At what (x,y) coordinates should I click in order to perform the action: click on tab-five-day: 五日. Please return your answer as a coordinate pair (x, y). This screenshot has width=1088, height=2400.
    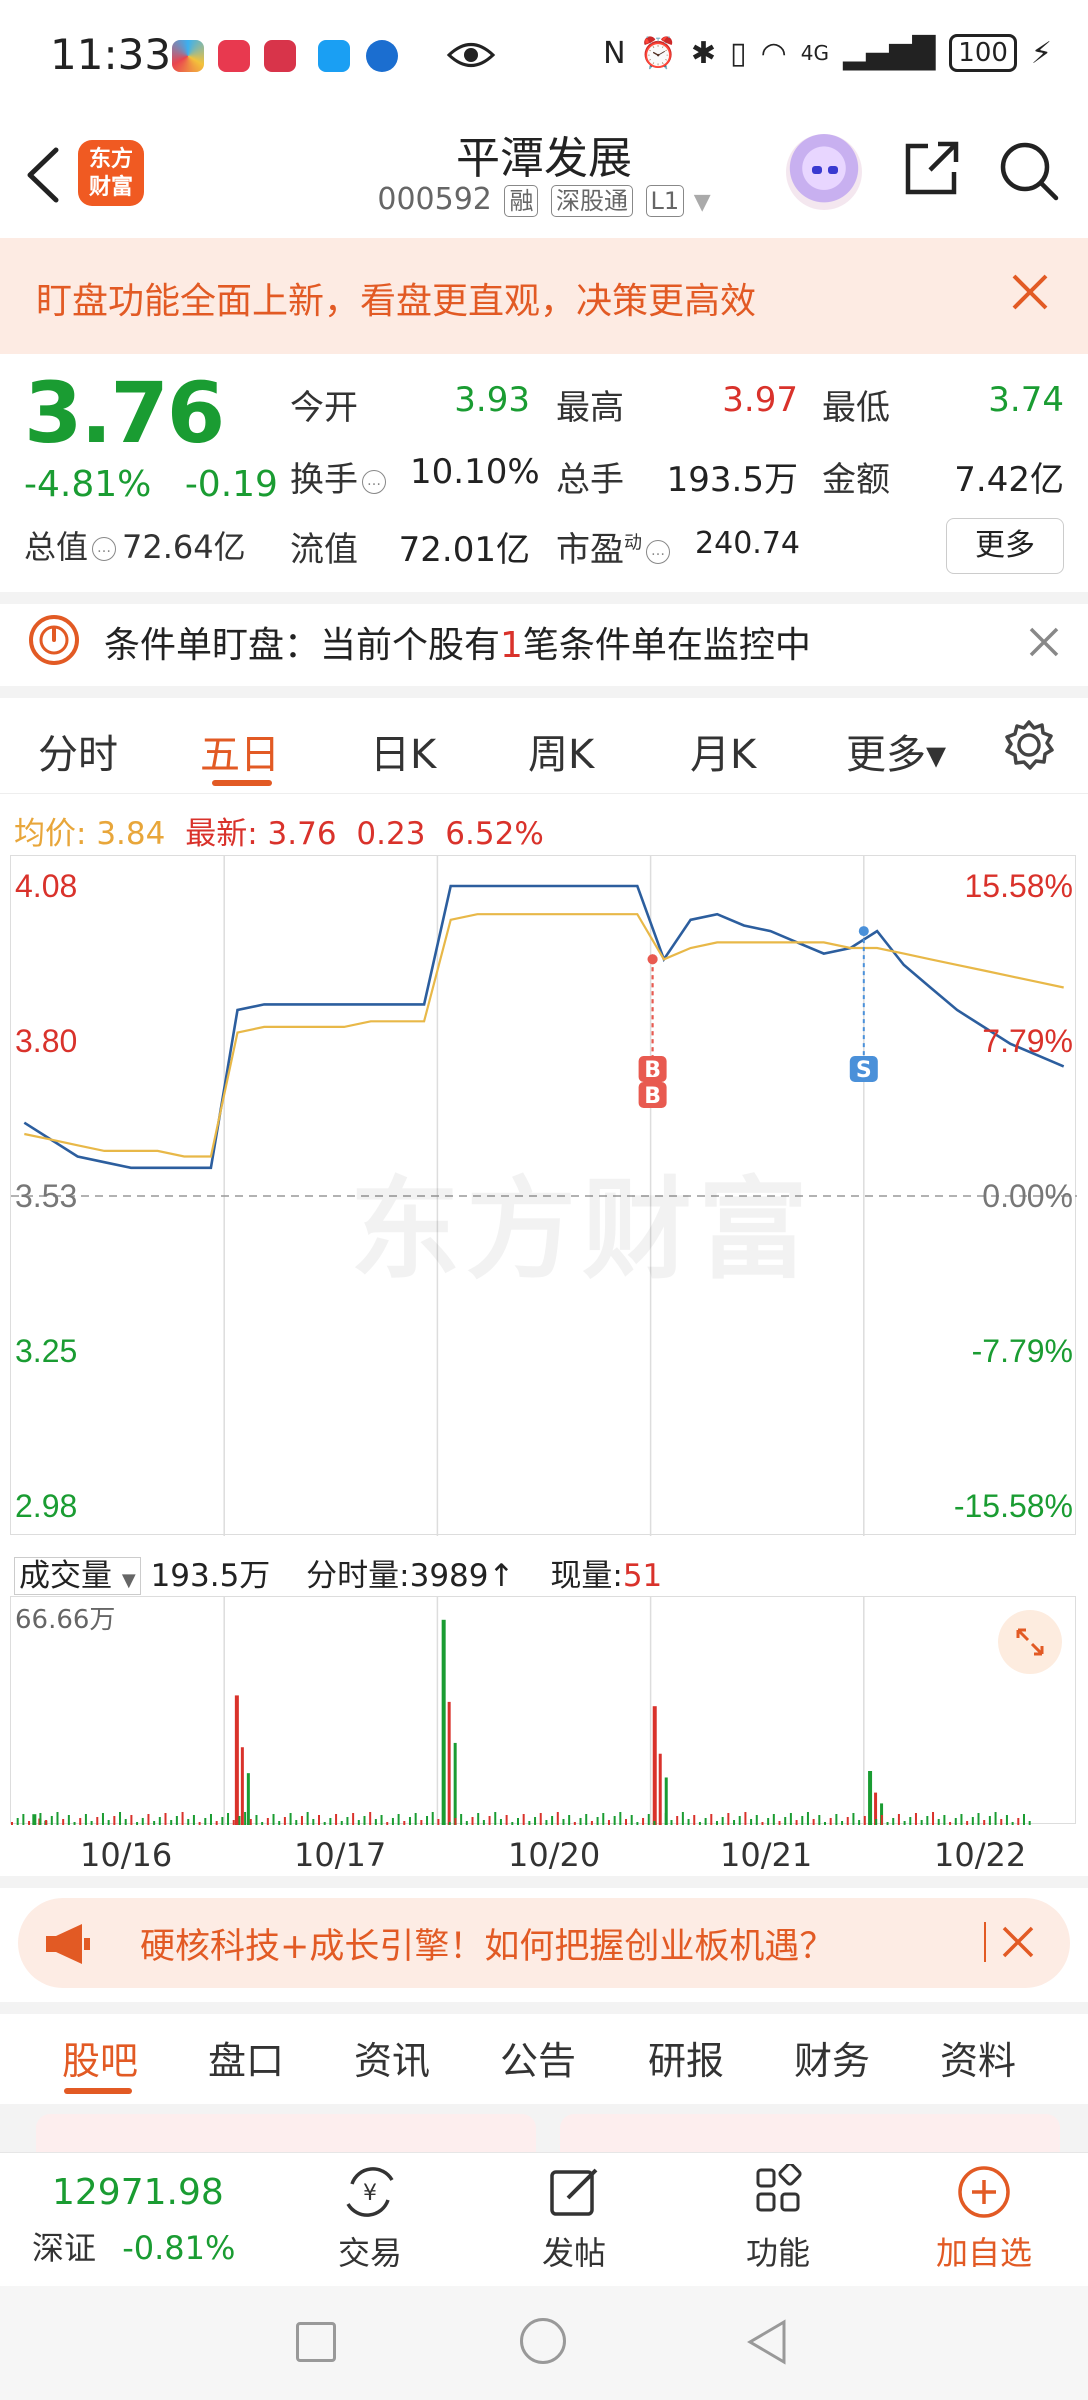
    Looking at the image, I should click on (240, 751).